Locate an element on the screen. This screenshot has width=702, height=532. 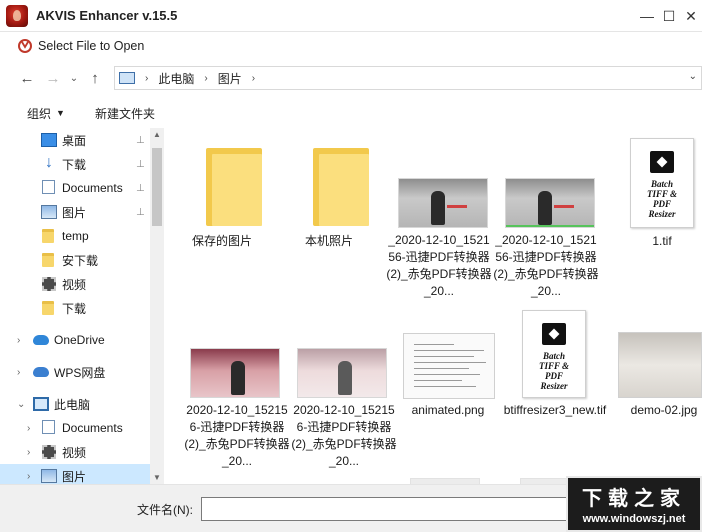
sidebar-item-label: 安下载 is located at coordinates (80, 260).